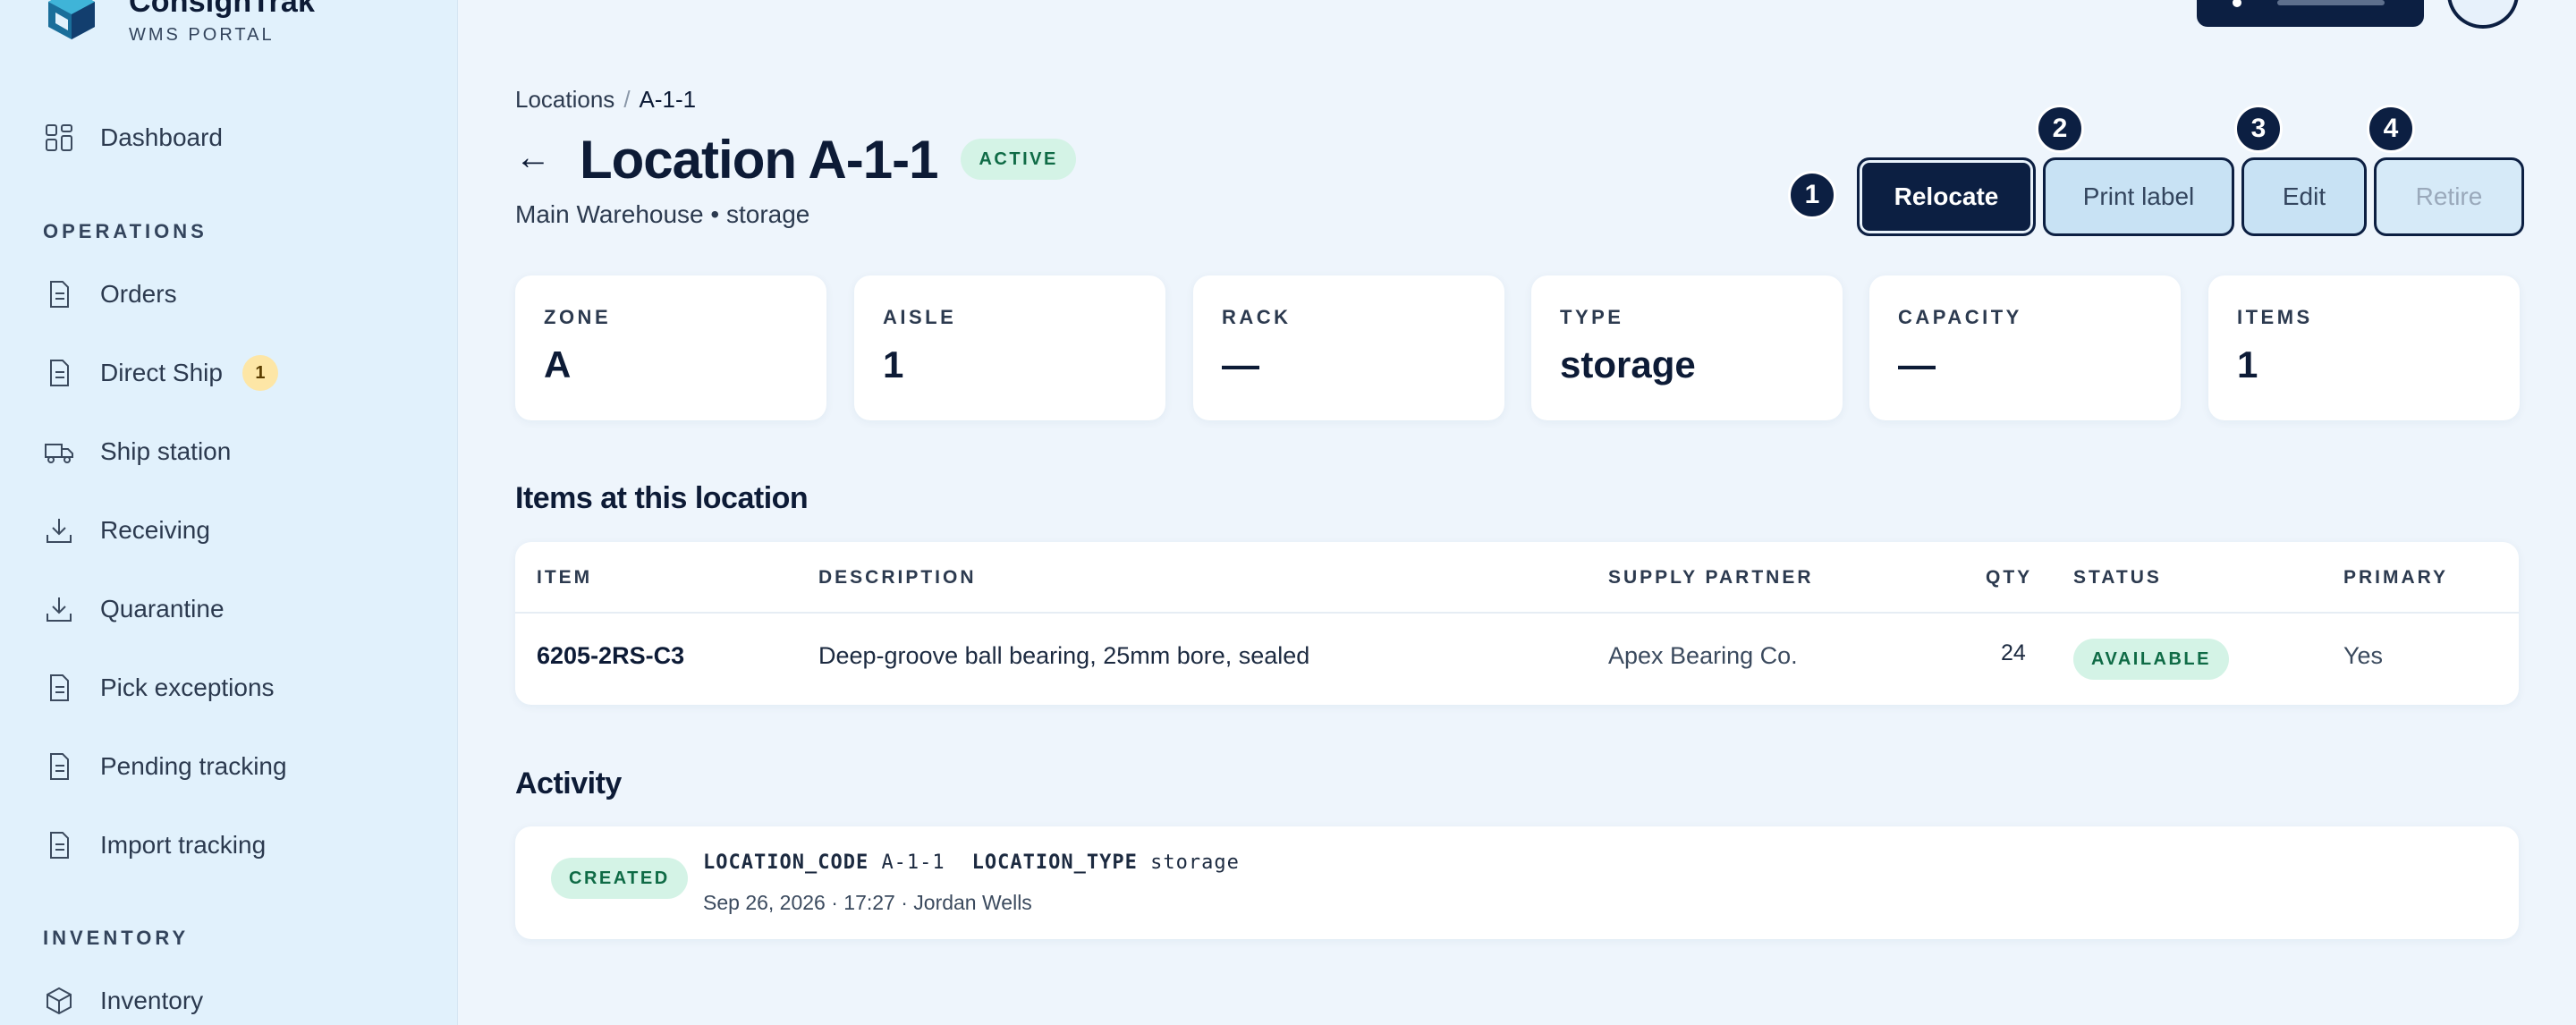 The image size is (2576, 1025). Describe the element at coordinates (231, 373) in the screenshot. I see `sidebar-item-direct-ship: Direct Ship 1` at that location.